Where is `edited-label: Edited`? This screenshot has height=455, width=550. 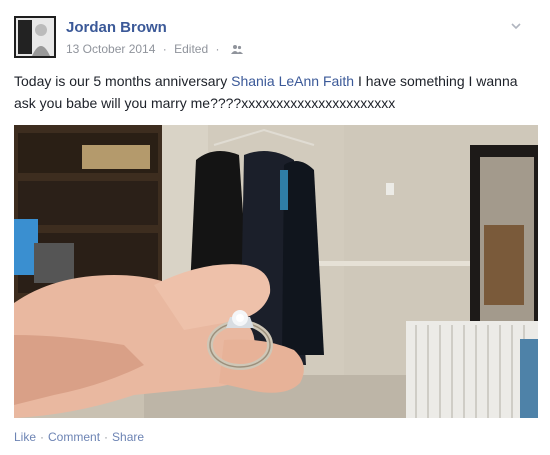 edited-label: Edited is located at coordinates (191, 49).